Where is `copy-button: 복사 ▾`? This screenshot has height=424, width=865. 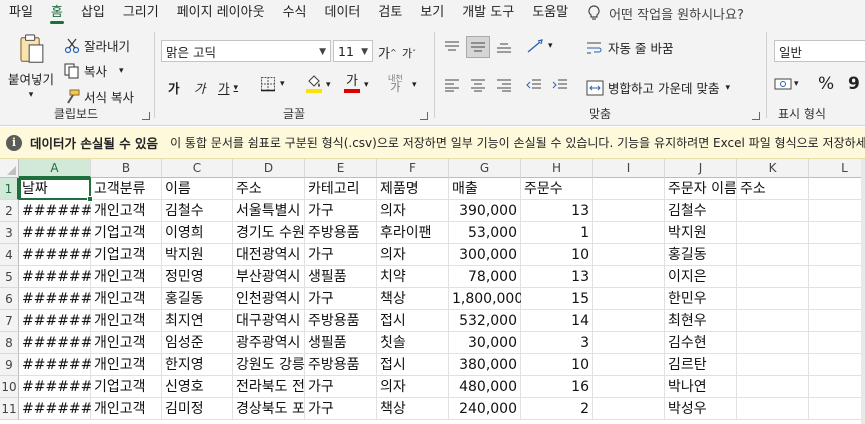 copy-button: 복사 ▾ is located at coordinates (94, 70).